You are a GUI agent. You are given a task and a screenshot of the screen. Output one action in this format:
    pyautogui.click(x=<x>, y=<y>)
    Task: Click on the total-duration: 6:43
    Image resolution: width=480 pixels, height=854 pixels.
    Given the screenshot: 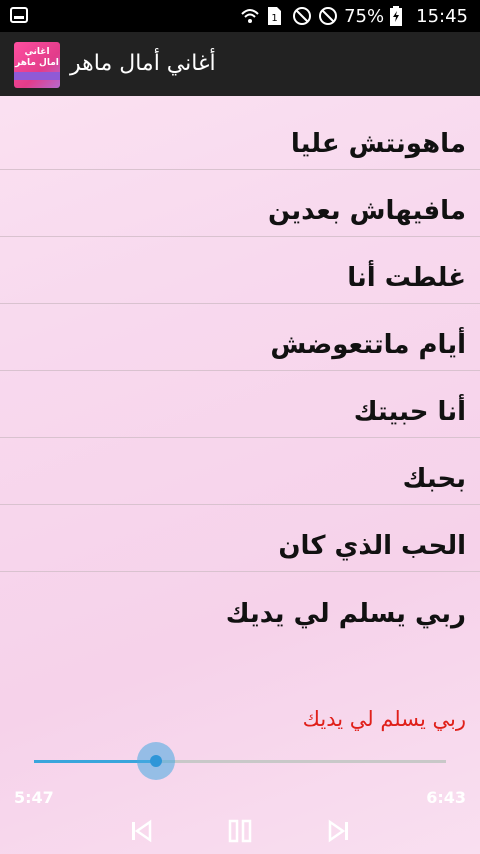 What is the action you would take?
    pyautogui.click(x=446, y=797)
    